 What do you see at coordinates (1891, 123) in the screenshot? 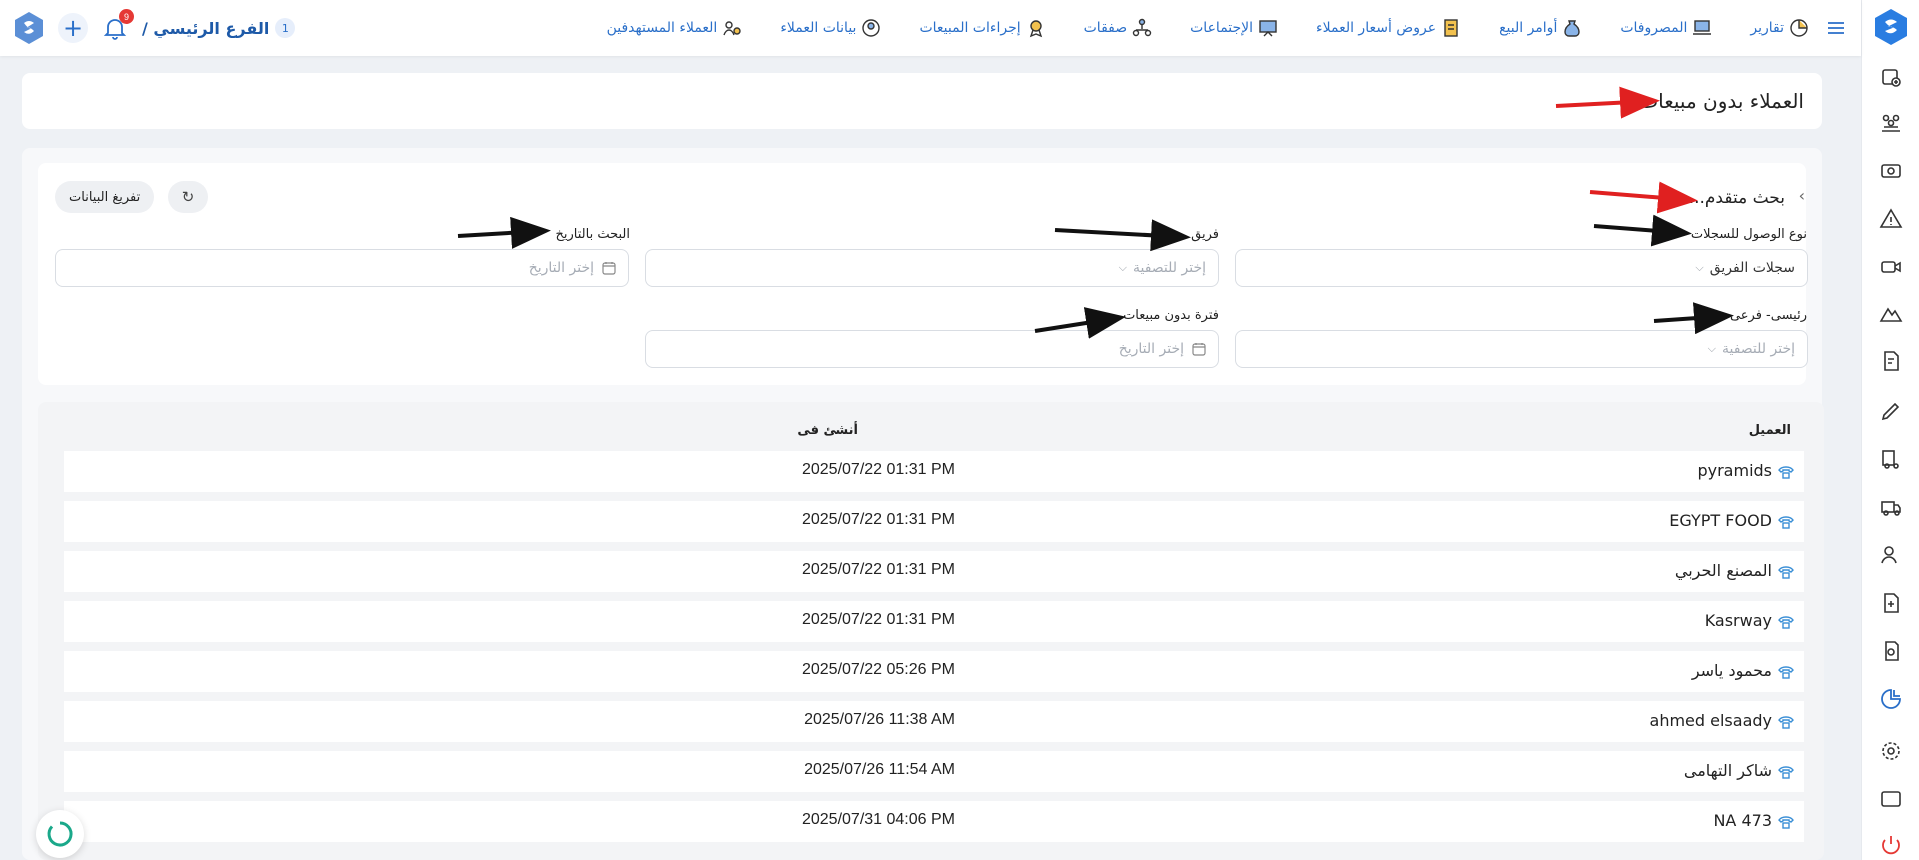
I see `users-group-icon` at bounding box center [1891, 123].